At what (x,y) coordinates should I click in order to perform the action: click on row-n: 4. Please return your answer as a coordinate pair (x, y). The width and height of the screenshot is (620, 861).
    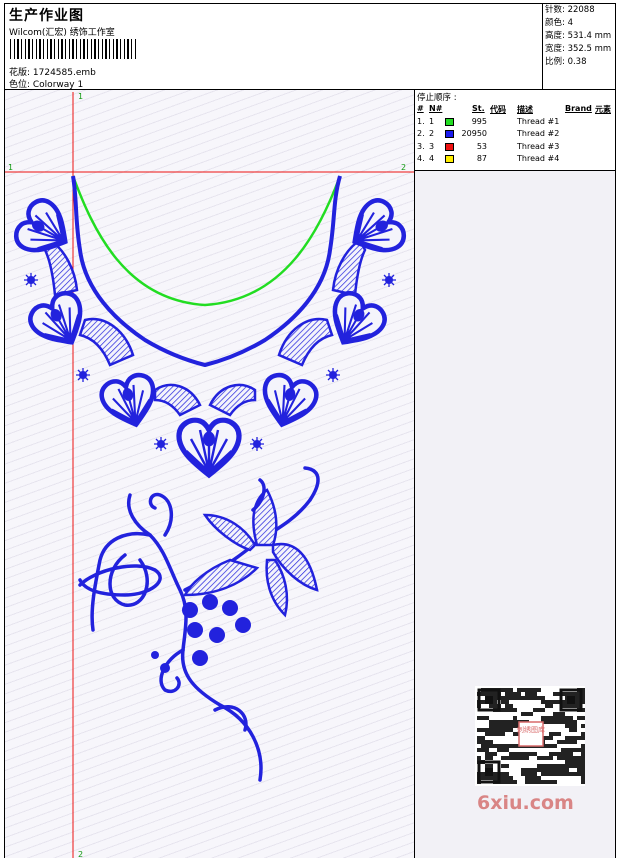
    Looking at the image, I should click on (432, 158).